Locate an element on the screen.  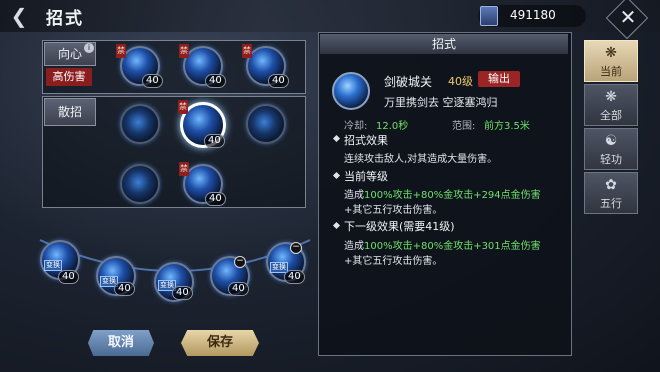
back-arrow-icon: ❮ is located at coordinates (19, 16).